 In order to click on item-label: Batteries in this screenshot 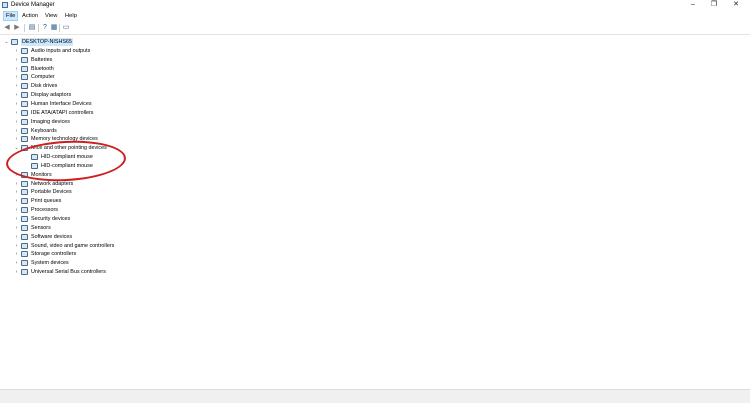, I will do `click(42, 59)`.